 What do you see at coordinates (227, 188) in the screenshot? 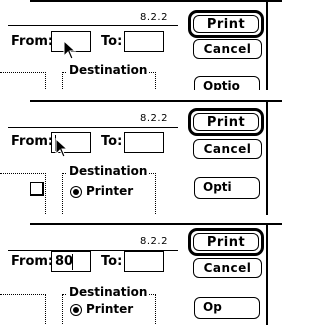
I see `options-button: Opti` at bounding box center [227, 188].